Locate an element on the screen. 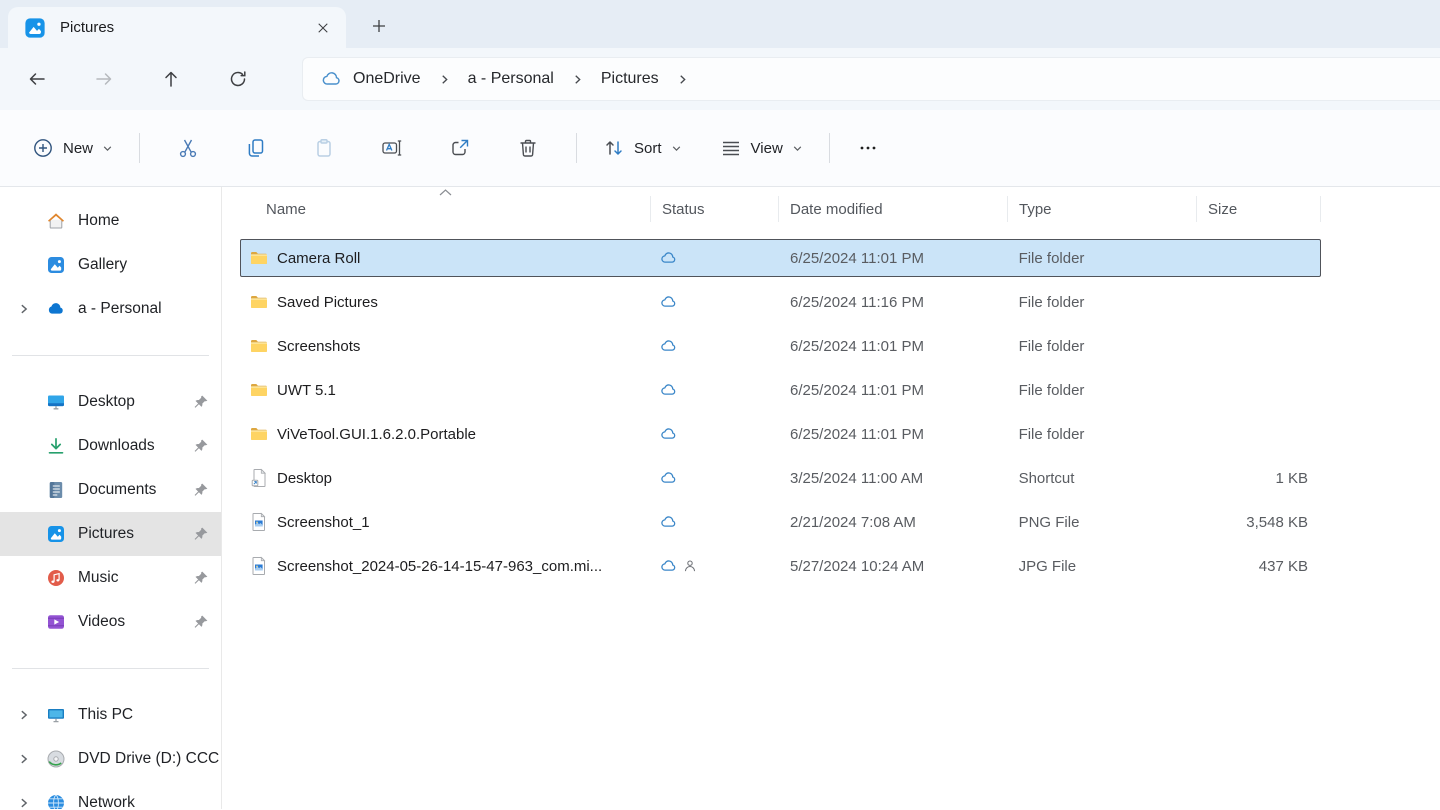  sidebar-divider is located at coordinates (110, 355).